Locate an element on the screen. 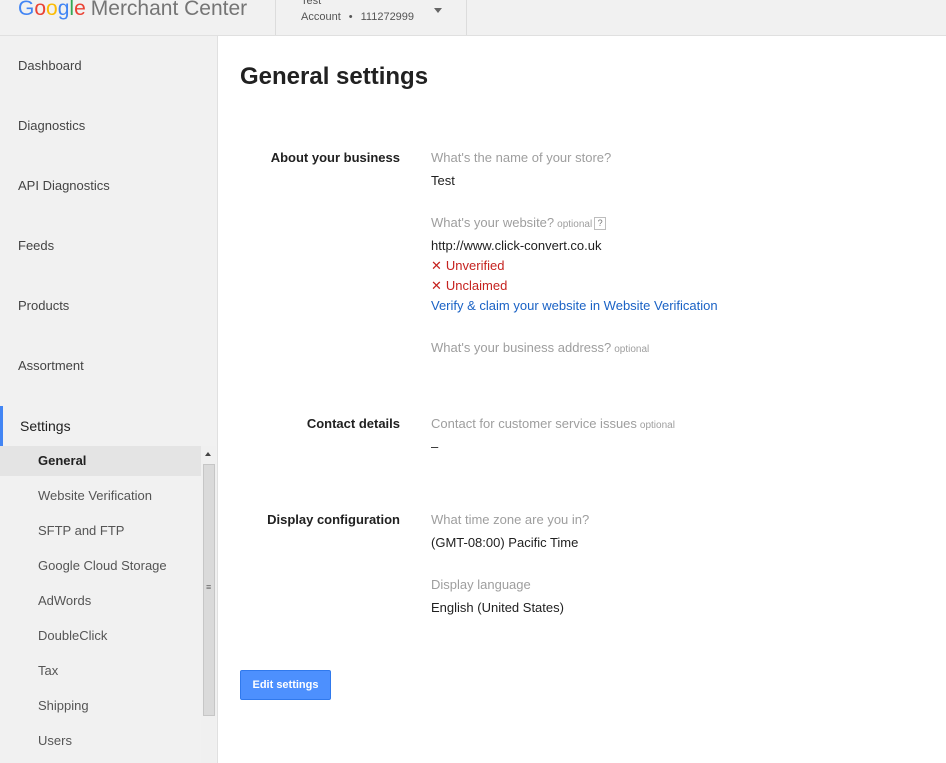 The height and width of the screenshot is (763, 946). status-unclaimed: ✕ Unclaimed is located at coordinates (469, 286).